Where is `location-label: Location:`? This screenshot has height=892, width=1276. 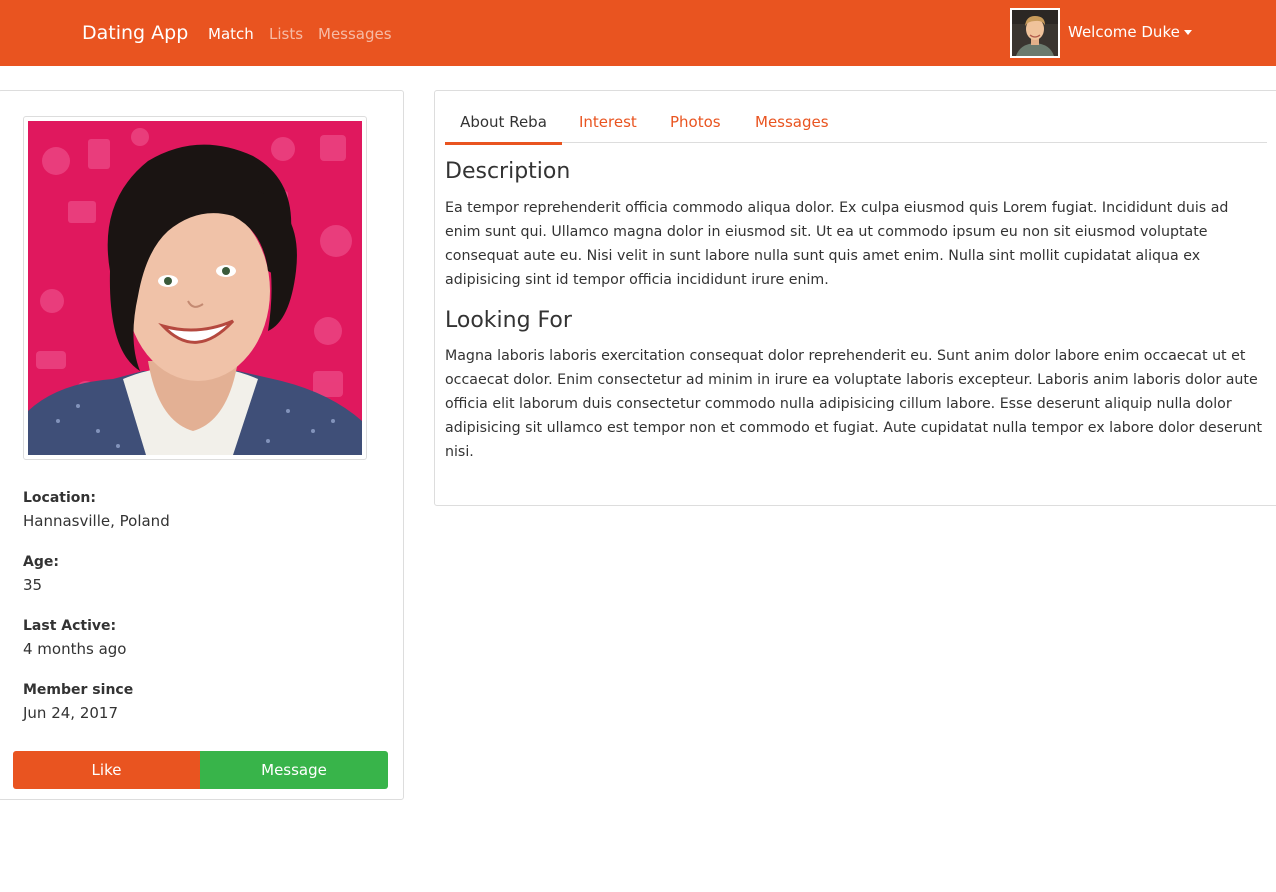 location-label: Location: is located at coordinates (59, 498).